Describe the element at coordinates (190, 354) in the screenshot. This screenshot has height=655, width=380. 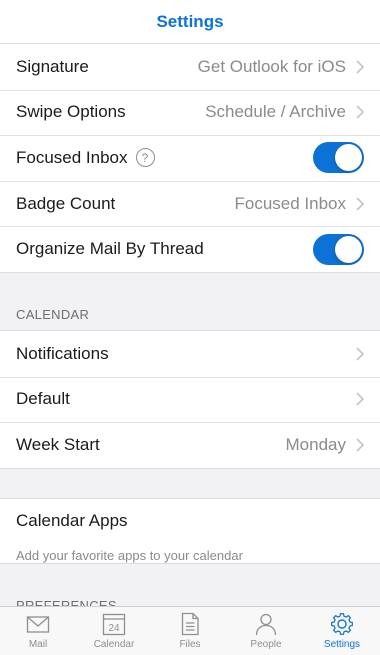
I see `notifications-row: Notifications` at that location.